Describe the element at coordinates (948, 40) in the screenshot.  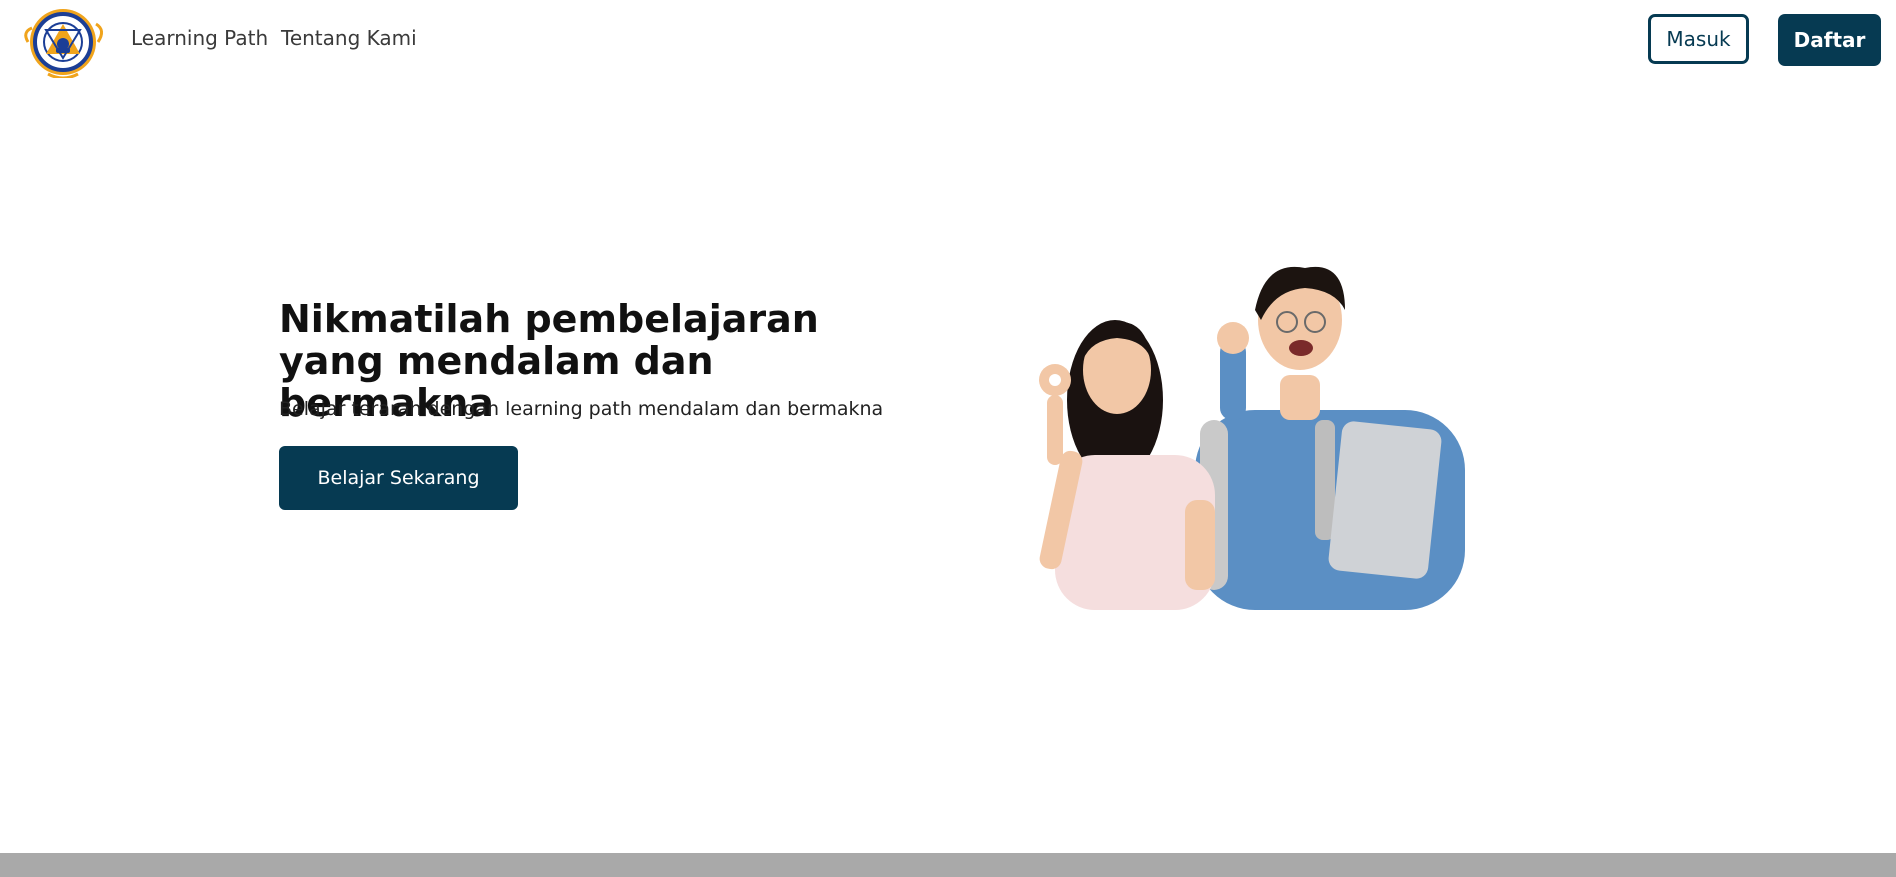
I see `navbar: Learning Path Tentang Kami Masuk Daftar` at that location.